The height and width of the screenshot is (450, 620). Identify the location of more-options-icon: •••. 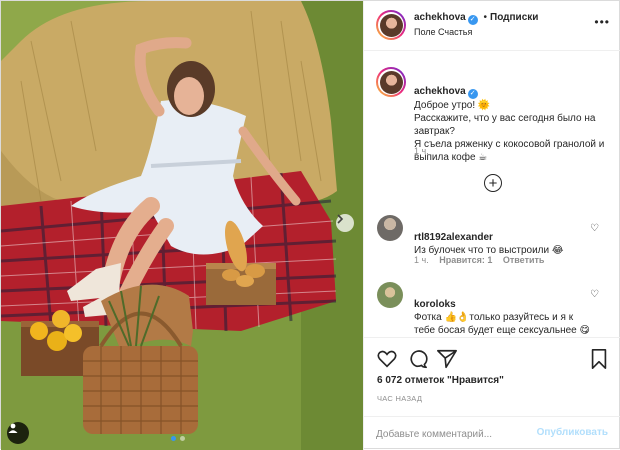
(602, 22).